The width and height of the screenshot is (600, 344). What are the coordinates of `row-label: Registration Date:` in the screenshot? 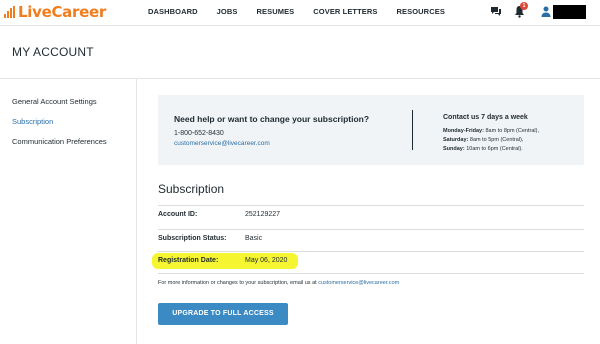 It's located at (188, 260).